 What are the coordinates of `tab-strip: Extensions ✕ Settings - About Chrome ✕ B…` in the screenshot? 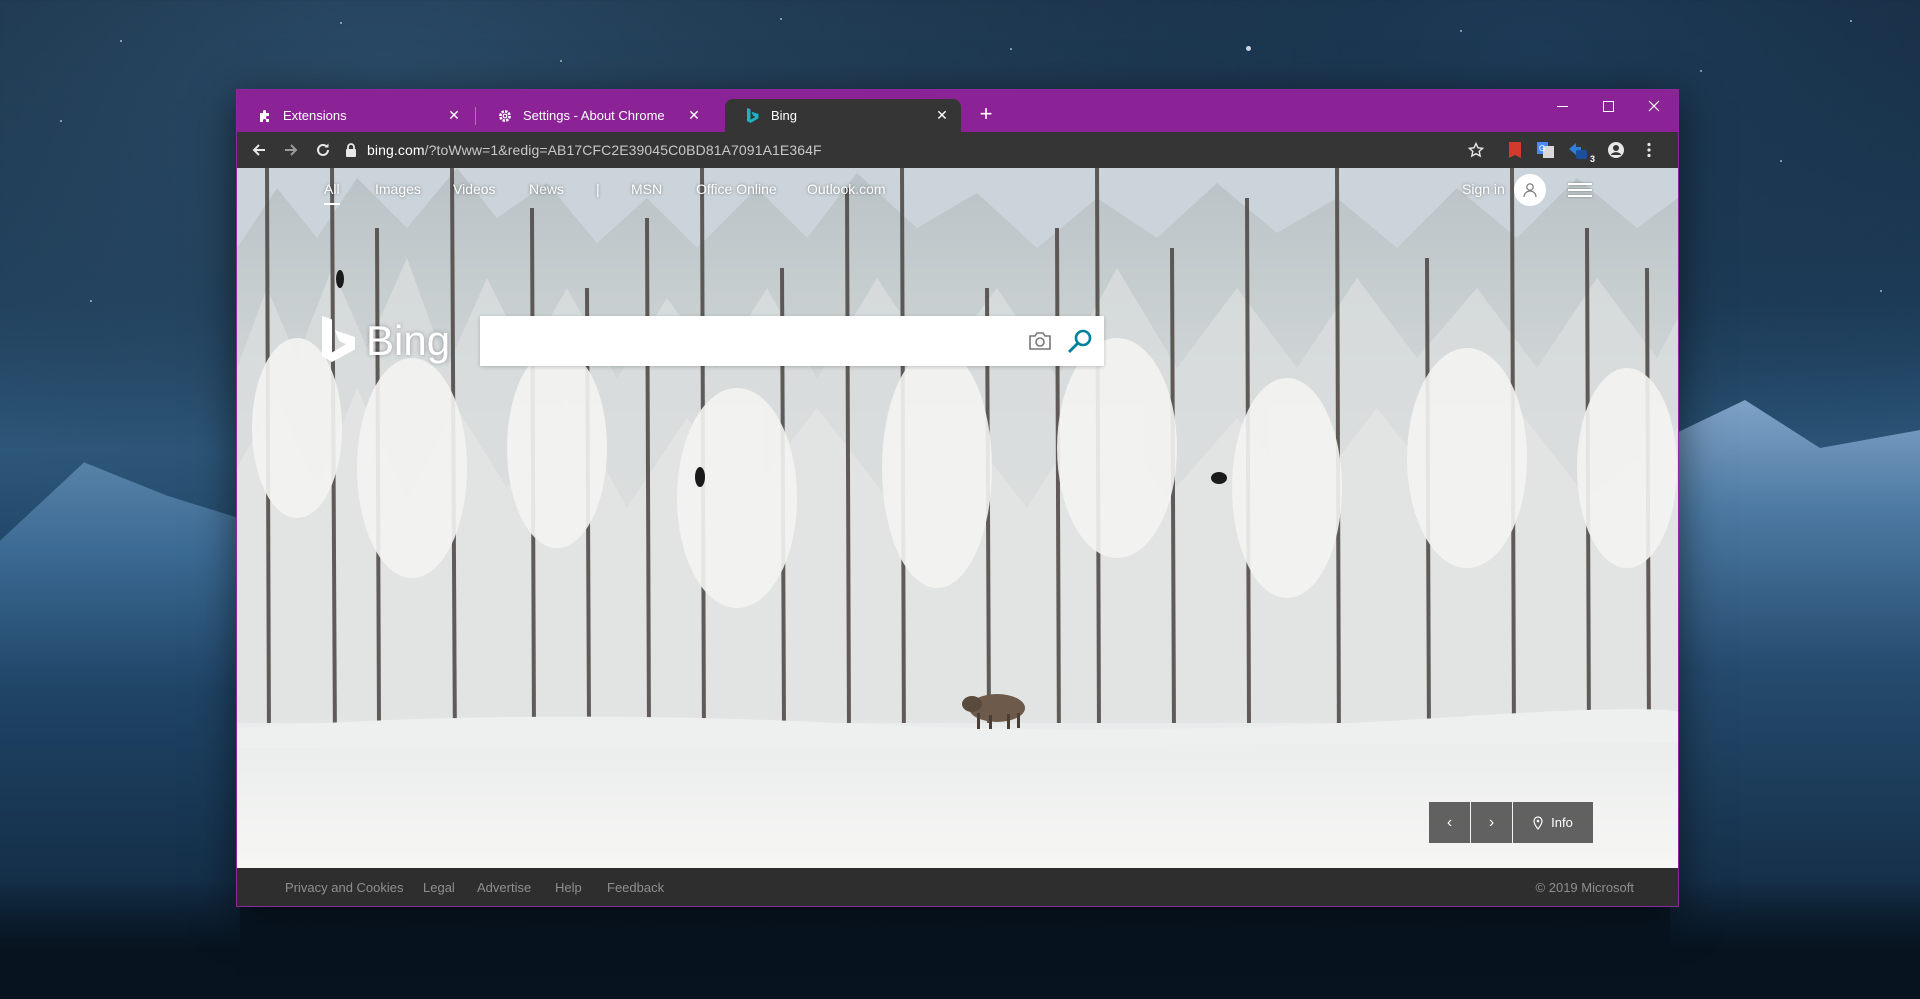 It's located at (957, 111).